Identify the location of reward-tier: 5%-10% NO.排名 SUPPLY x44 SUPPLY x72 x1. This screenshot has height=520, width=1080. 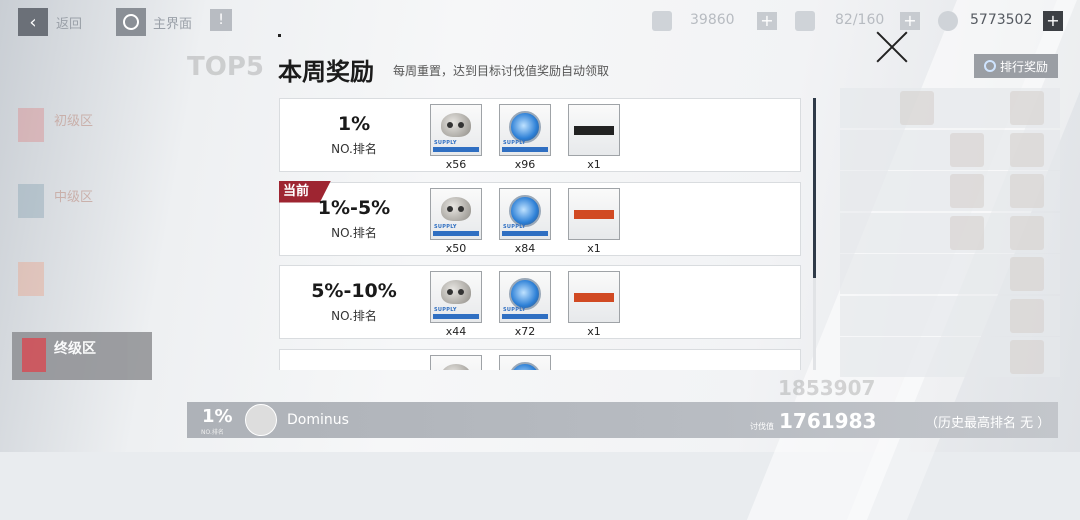
(540, 302).